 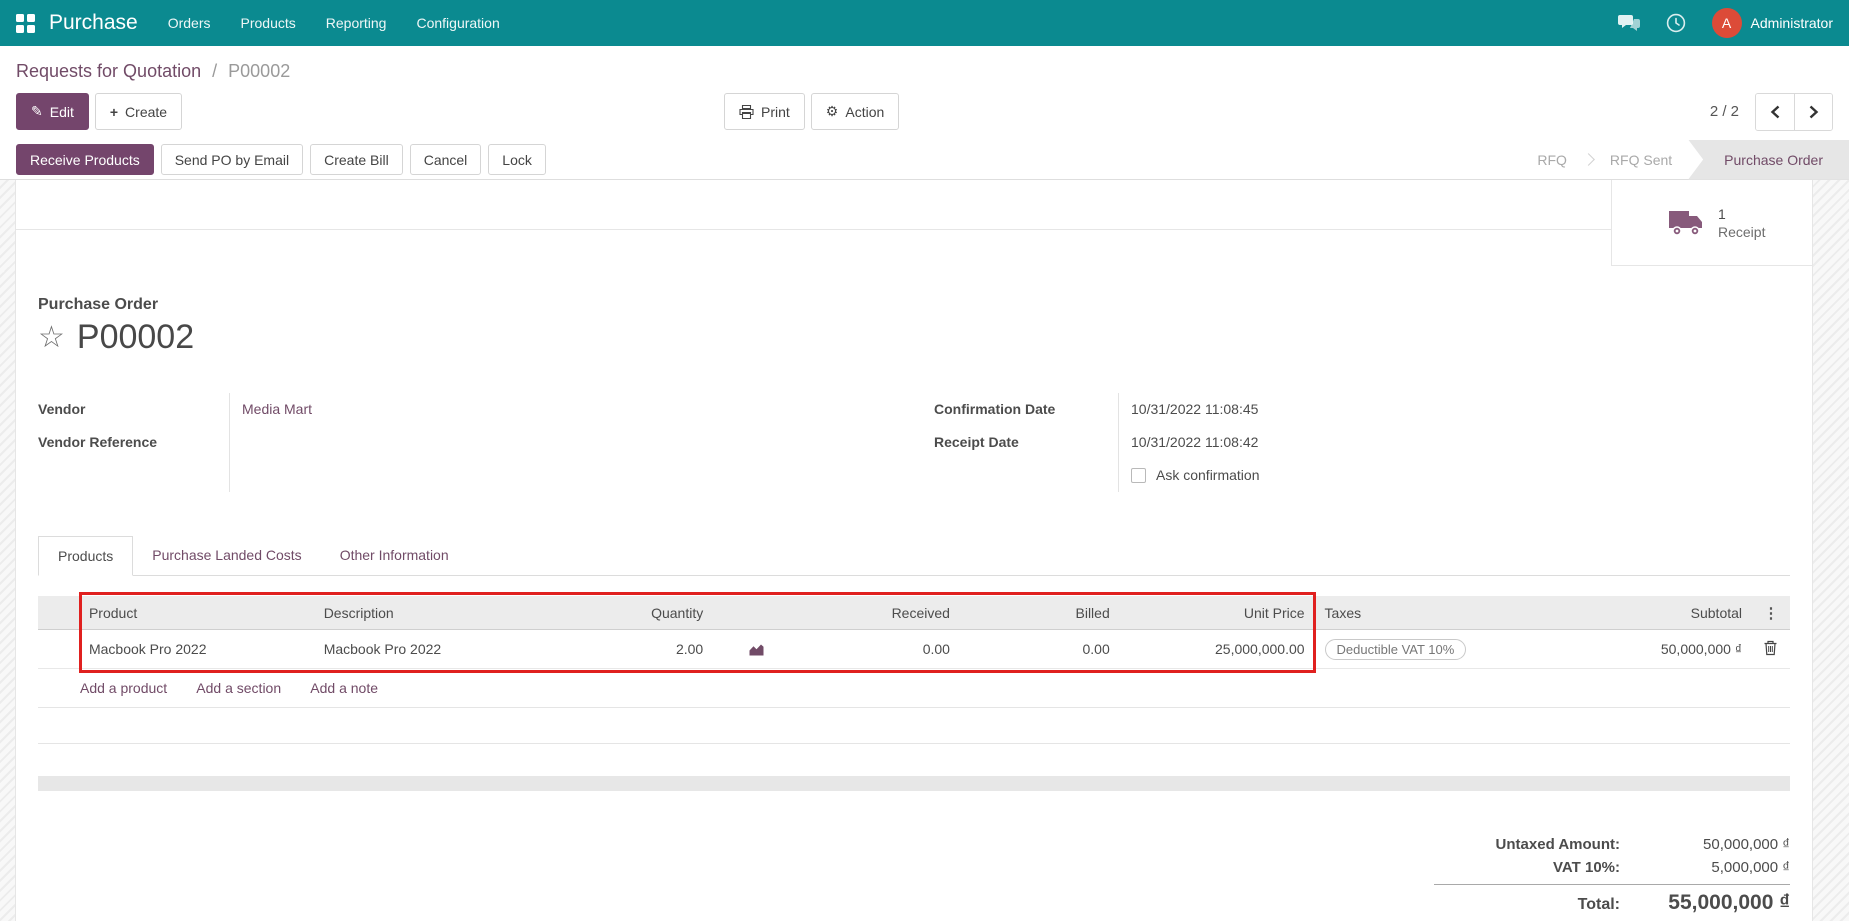 I want to click on vendor-value-link: Media Mart, so click(x=277, y=409).